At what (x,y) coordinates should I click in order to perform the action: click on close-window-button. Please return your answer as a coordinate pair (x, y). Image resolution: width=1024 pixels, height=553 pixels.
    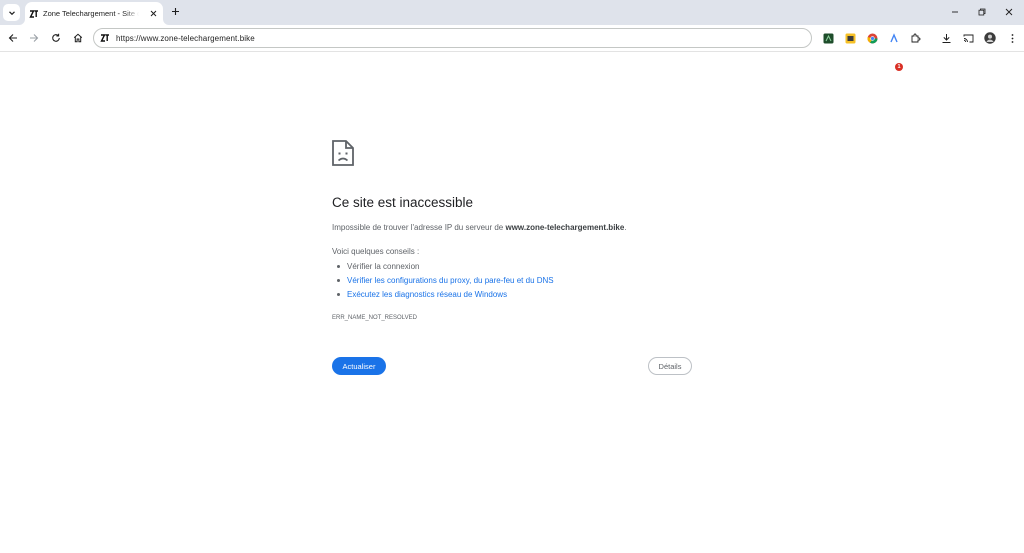
    Looking at the image, I should click on (1009, 12).